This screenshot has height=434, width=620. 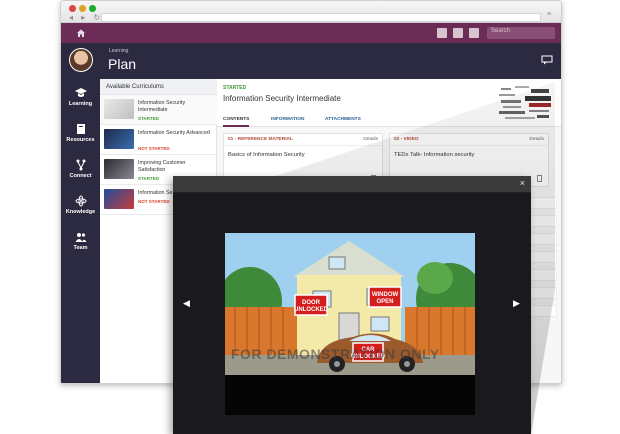 I want to click on sidebar-item-connect: Connect, so click(x=80, y=172).